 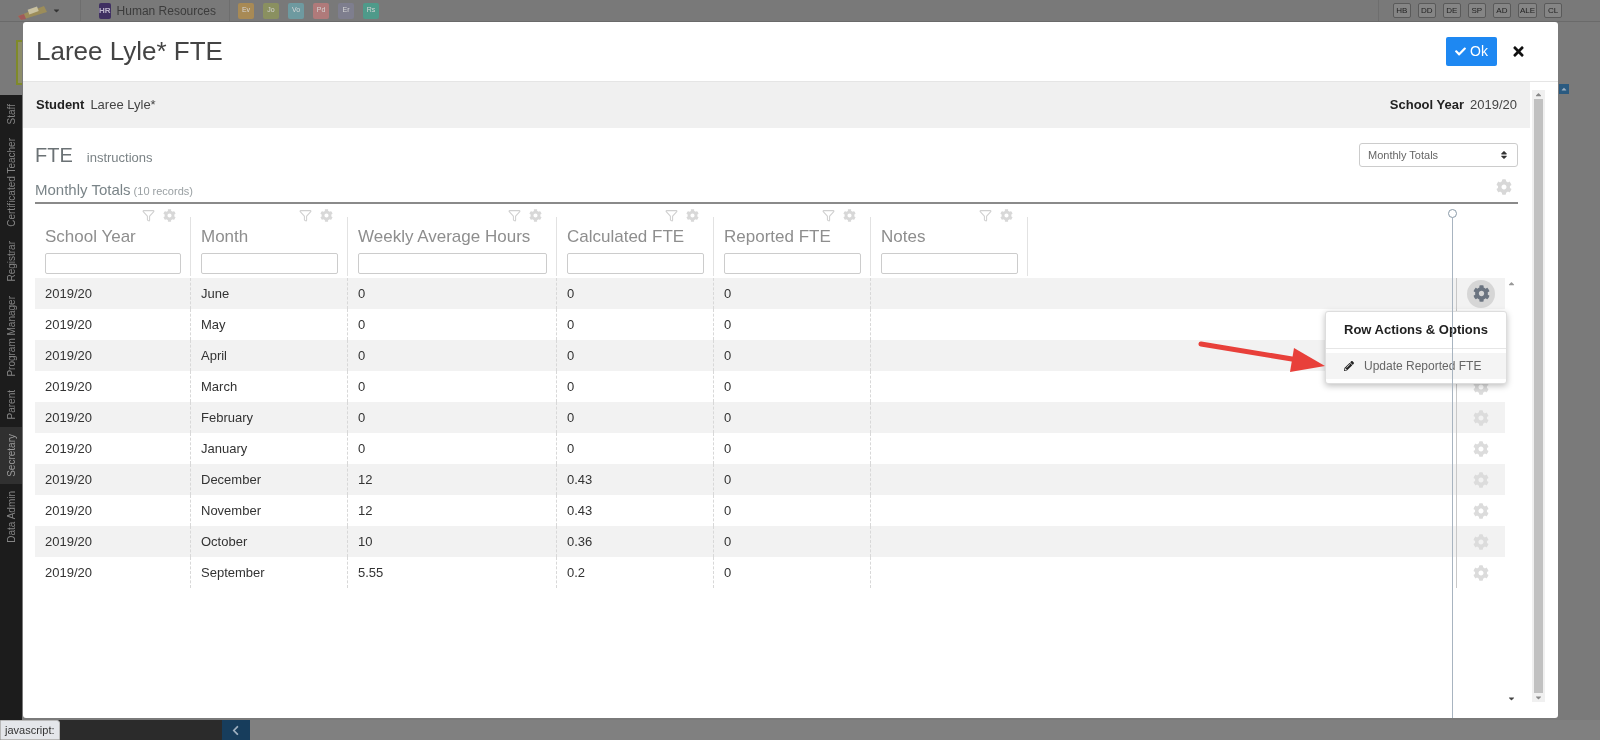 What do you see at coordinates (1401, 10) in the screenshot?
I see `app-badge: HB` at bounding box center [1401, 10].